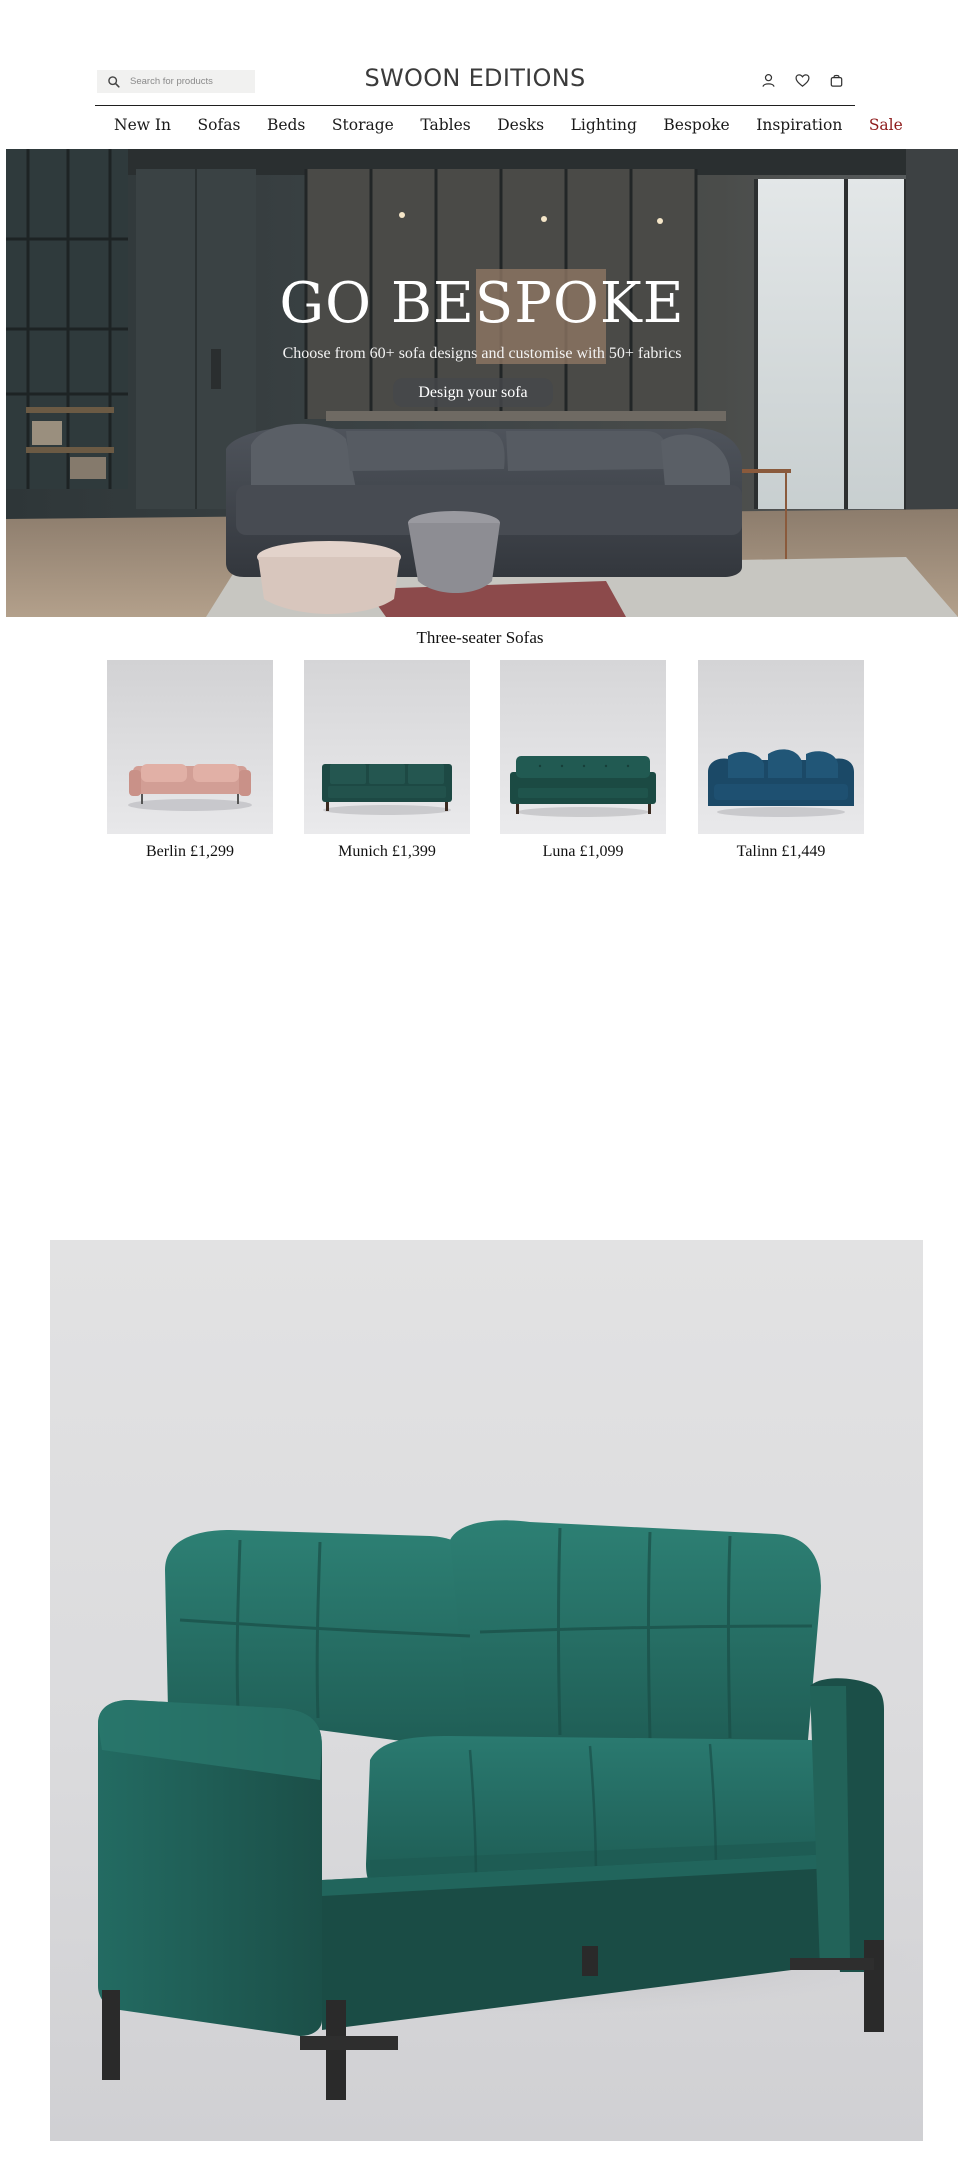 Image resolution: width=960 pixels, height=2175 pixels. I want to click on section-title: Three-seater Sofas, so click(480, 637).